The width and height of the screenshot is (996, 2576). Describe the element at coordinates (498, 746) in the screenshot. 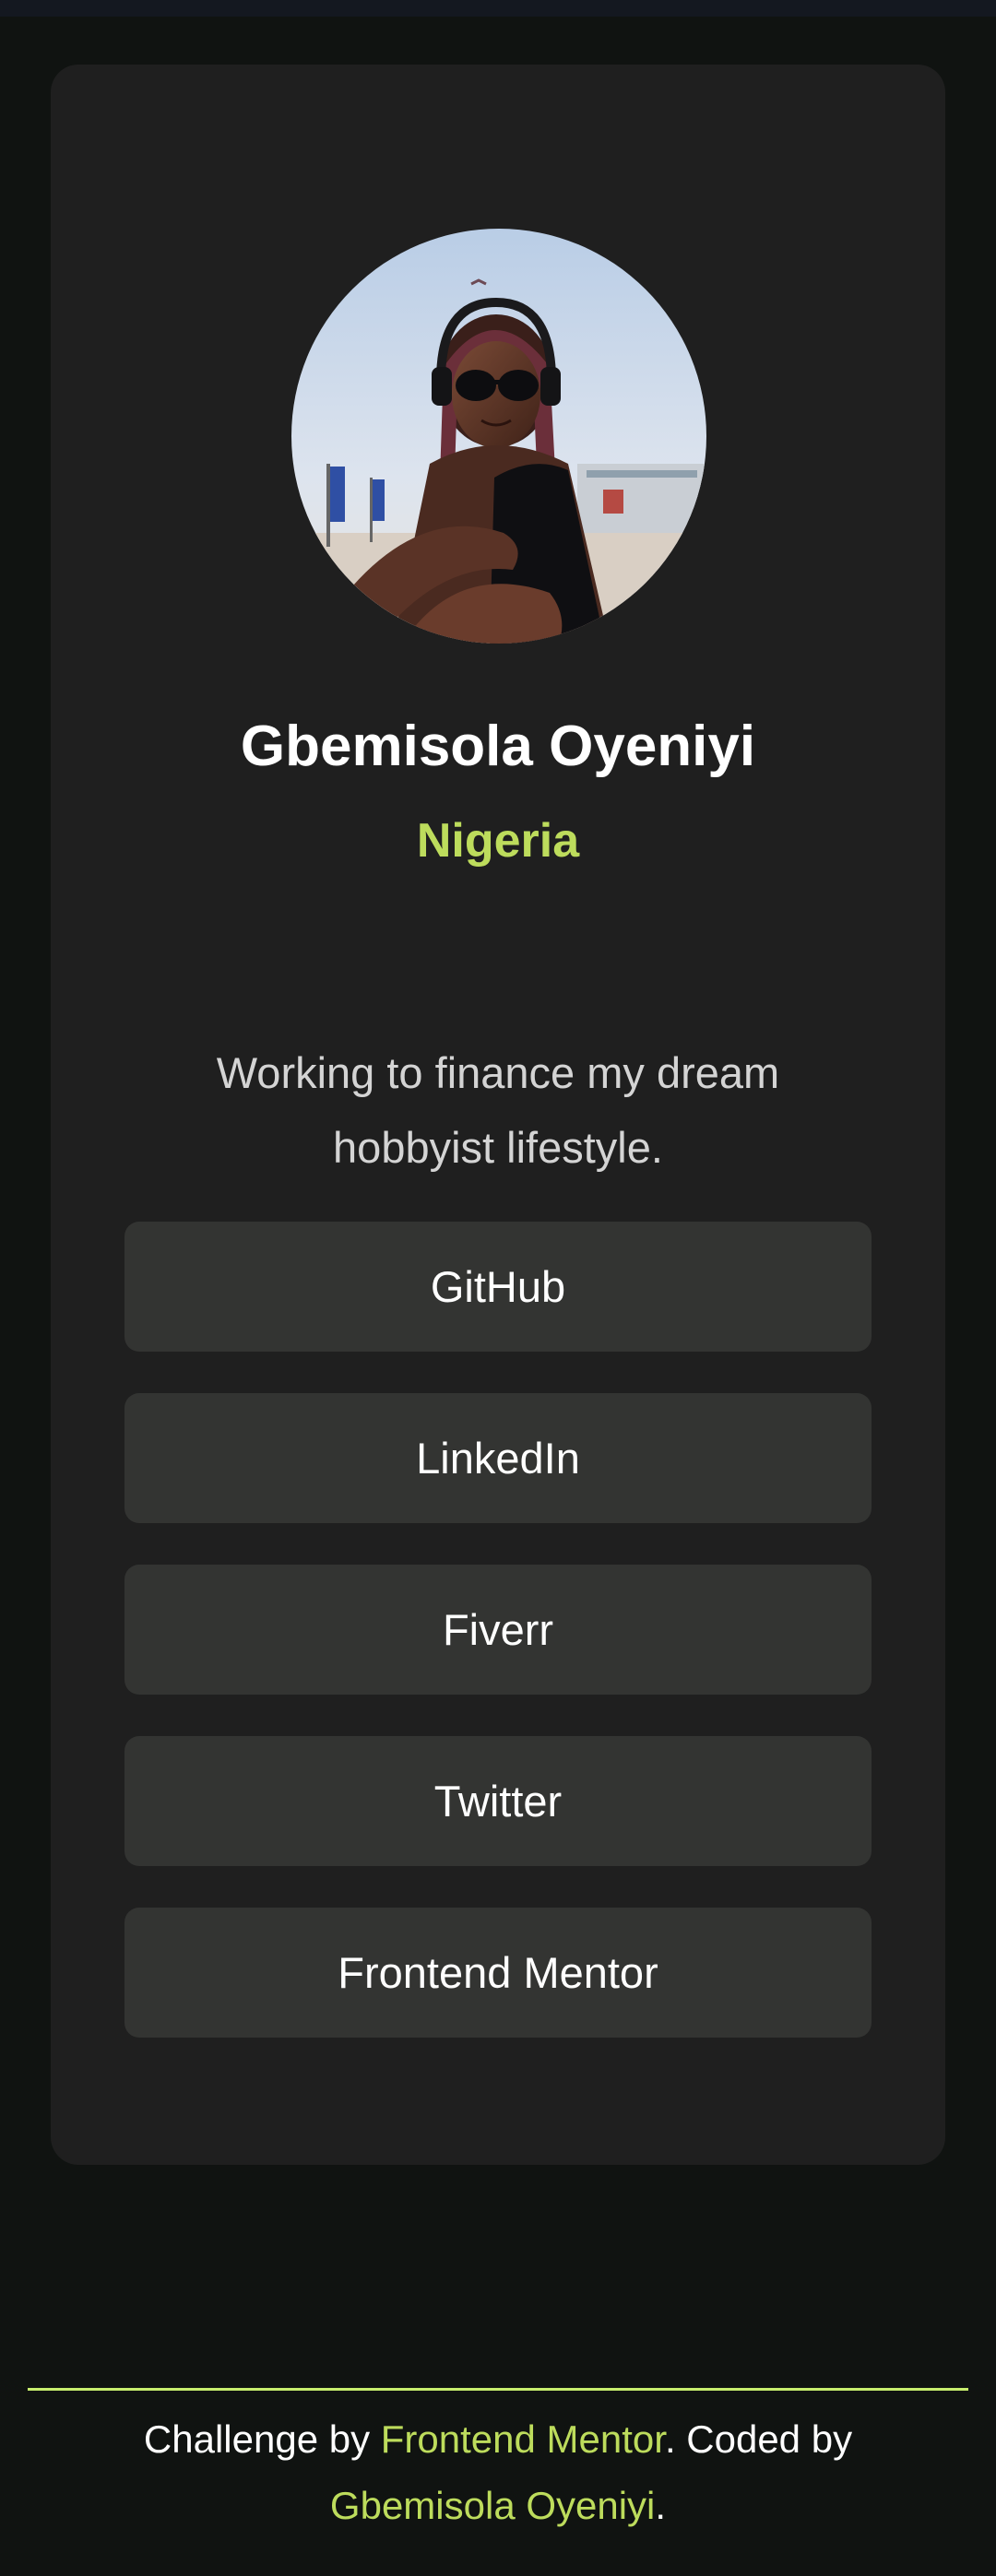

I see `profile-name: Gbemisola Oyeniyi` at that location.